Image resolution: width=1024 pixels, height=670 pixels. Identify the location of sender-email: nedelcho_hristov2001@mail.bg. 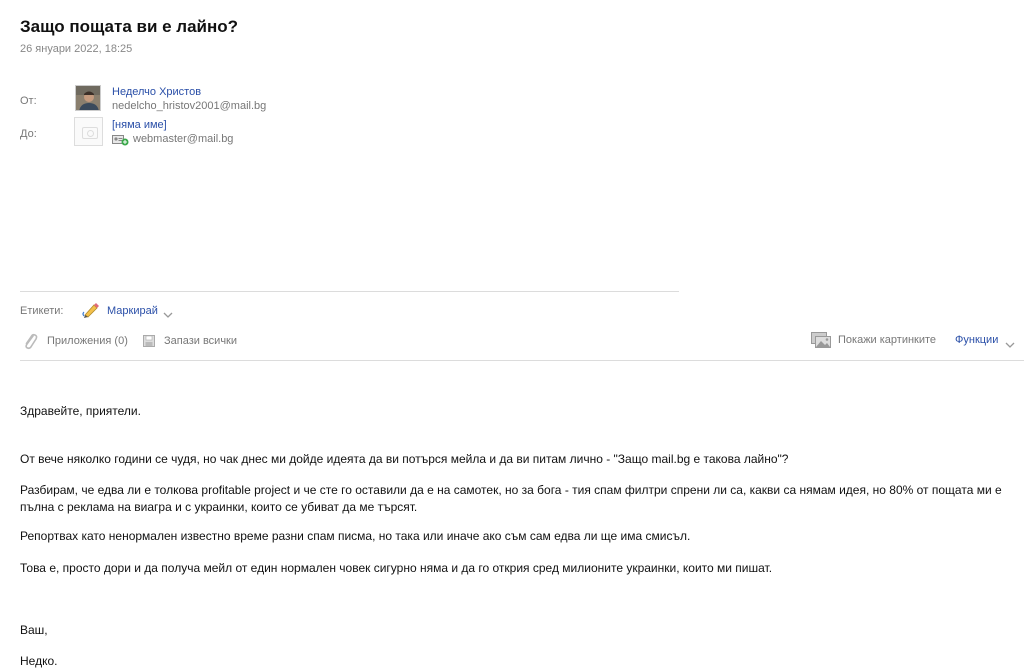
(189, 106).